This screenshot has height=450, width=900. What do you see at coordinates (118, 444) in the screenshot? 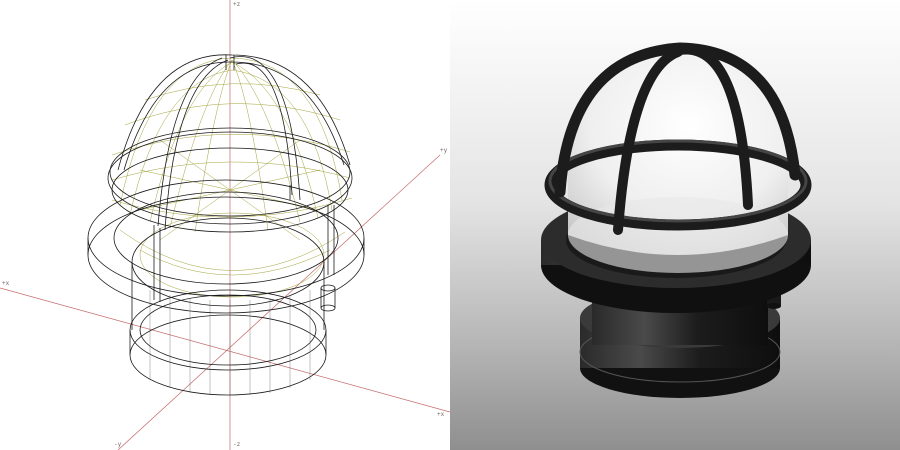
I see `axis-label-y-bottom: -y` at bounding box center [118, 444].